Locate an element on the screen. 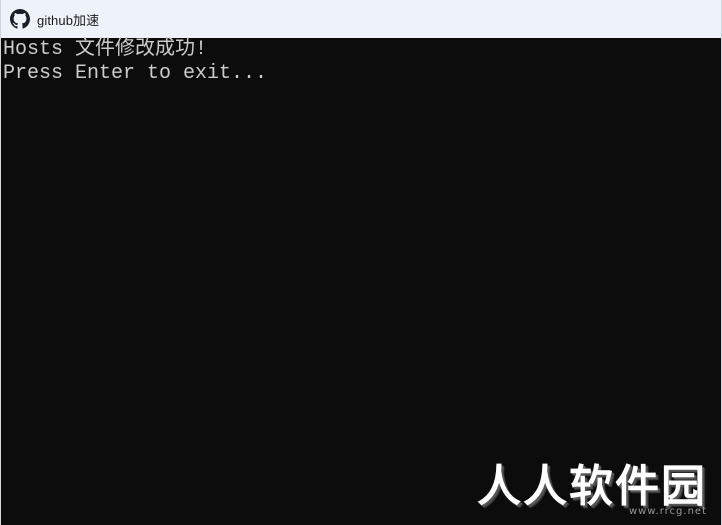 The height and width of the screenshot is (525, 722). watermark-logo-text: 人人软件园 is located at coordinates (592, 486).